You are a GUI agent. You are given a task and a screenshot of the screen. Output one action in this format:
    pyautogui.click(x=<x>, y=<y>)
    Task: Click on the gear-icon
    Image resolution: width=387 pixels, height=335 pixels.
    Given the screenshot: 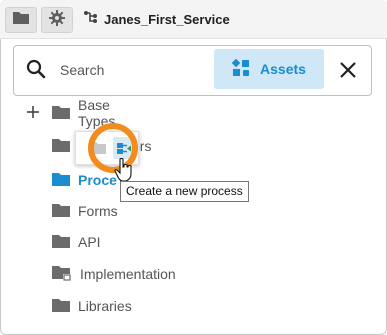 What is the action you would take?
    pyautogui.click(x=57, y=20)
    